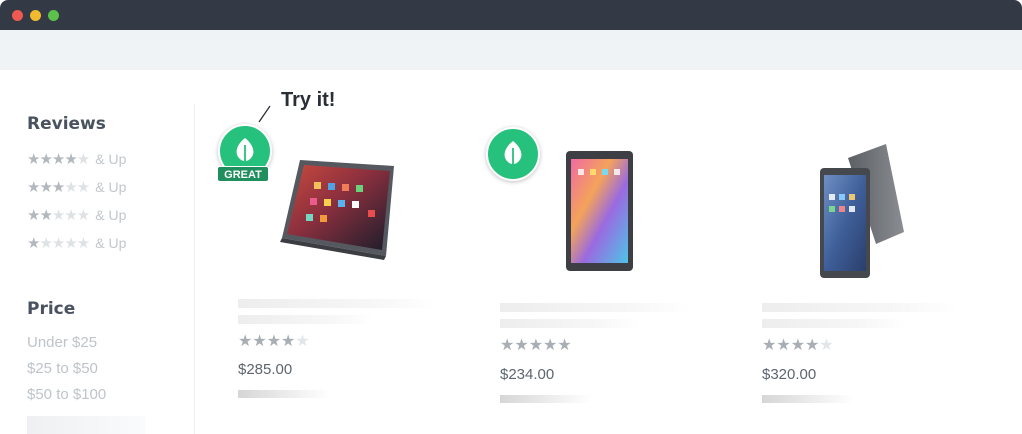  I want to click on price-filter-25-to-50: $25 to $50, so click(62, 368).